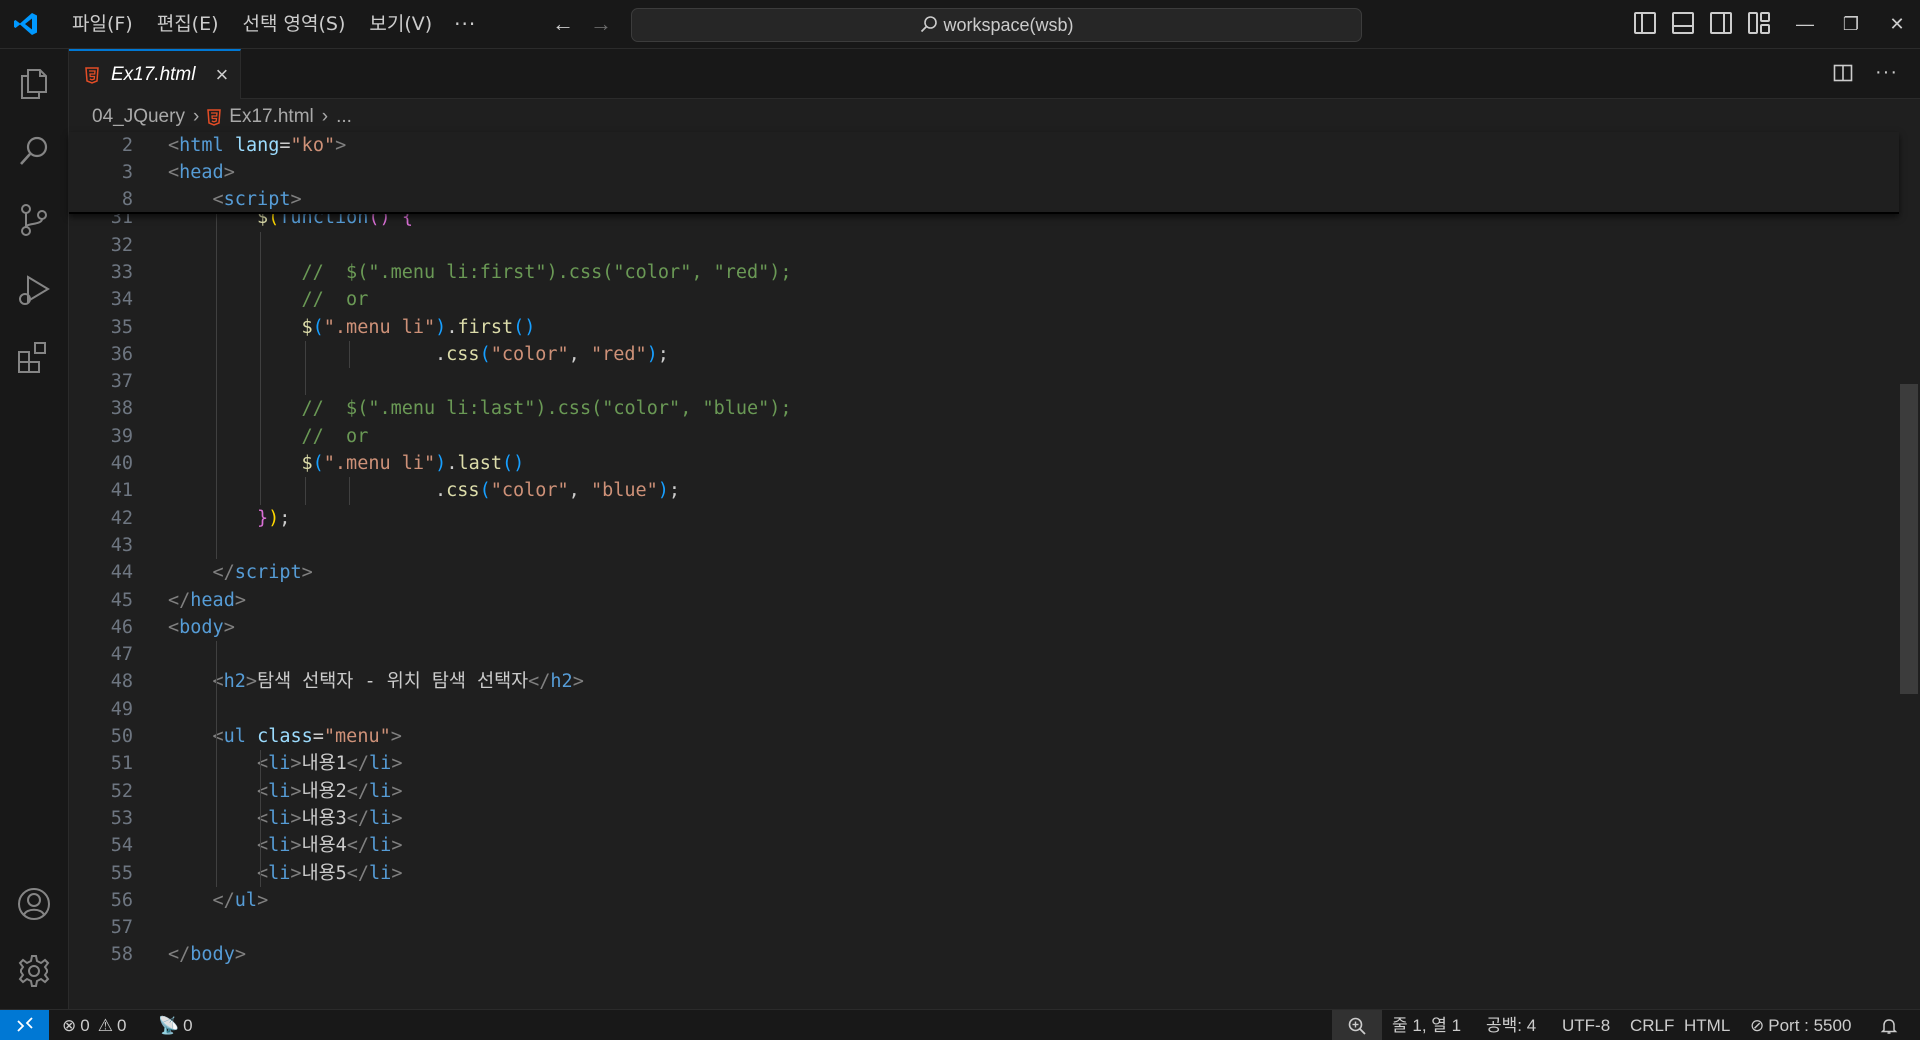 The width and height of the screenshot is (1920, 1040). I want to click on code-line: 41 .css("color", "blue");, so click(984, 490).